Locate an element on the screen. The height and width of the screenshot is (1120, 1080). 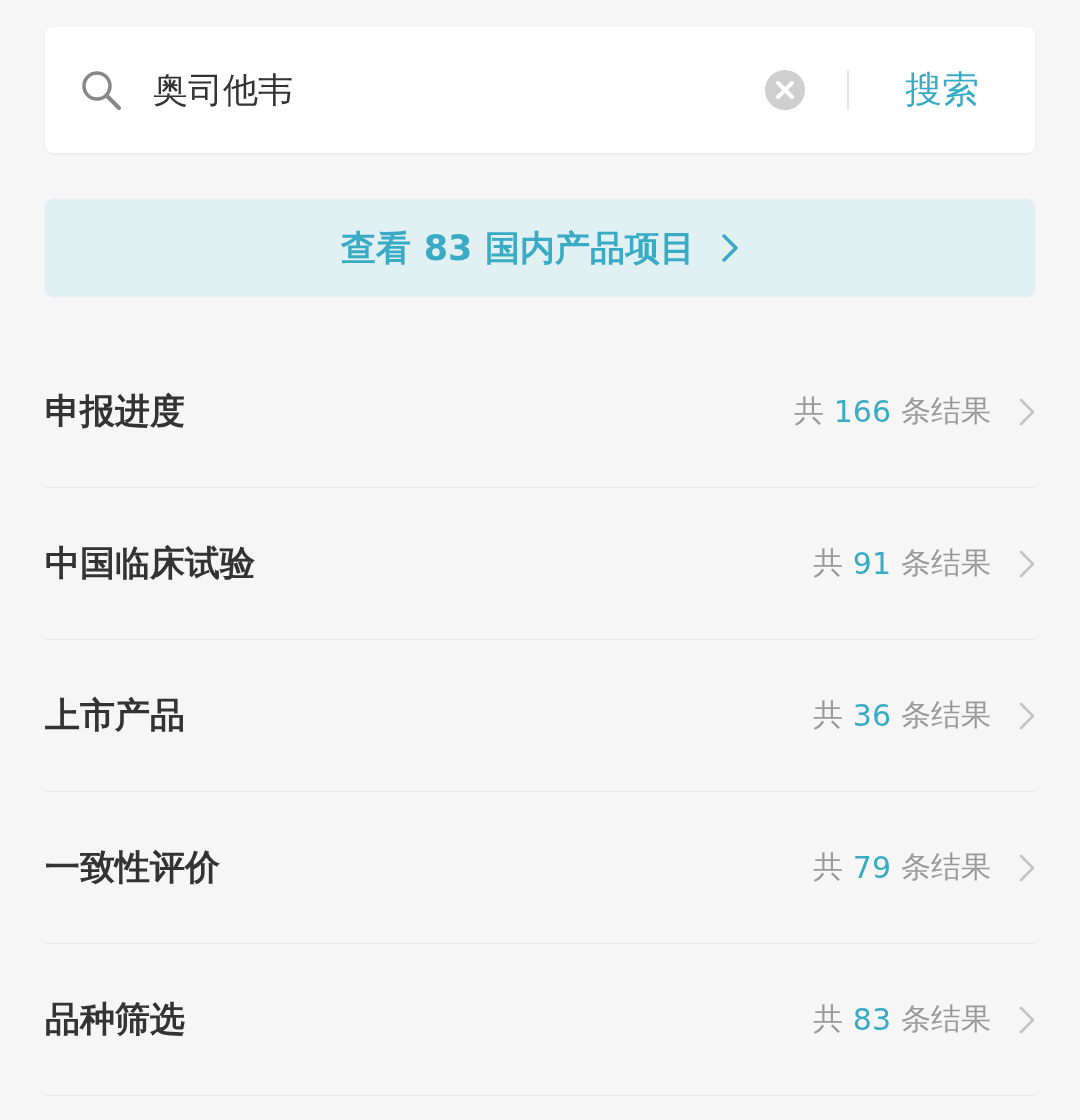
search-field: 奥司他韦 is located at coordinates (458, 90).